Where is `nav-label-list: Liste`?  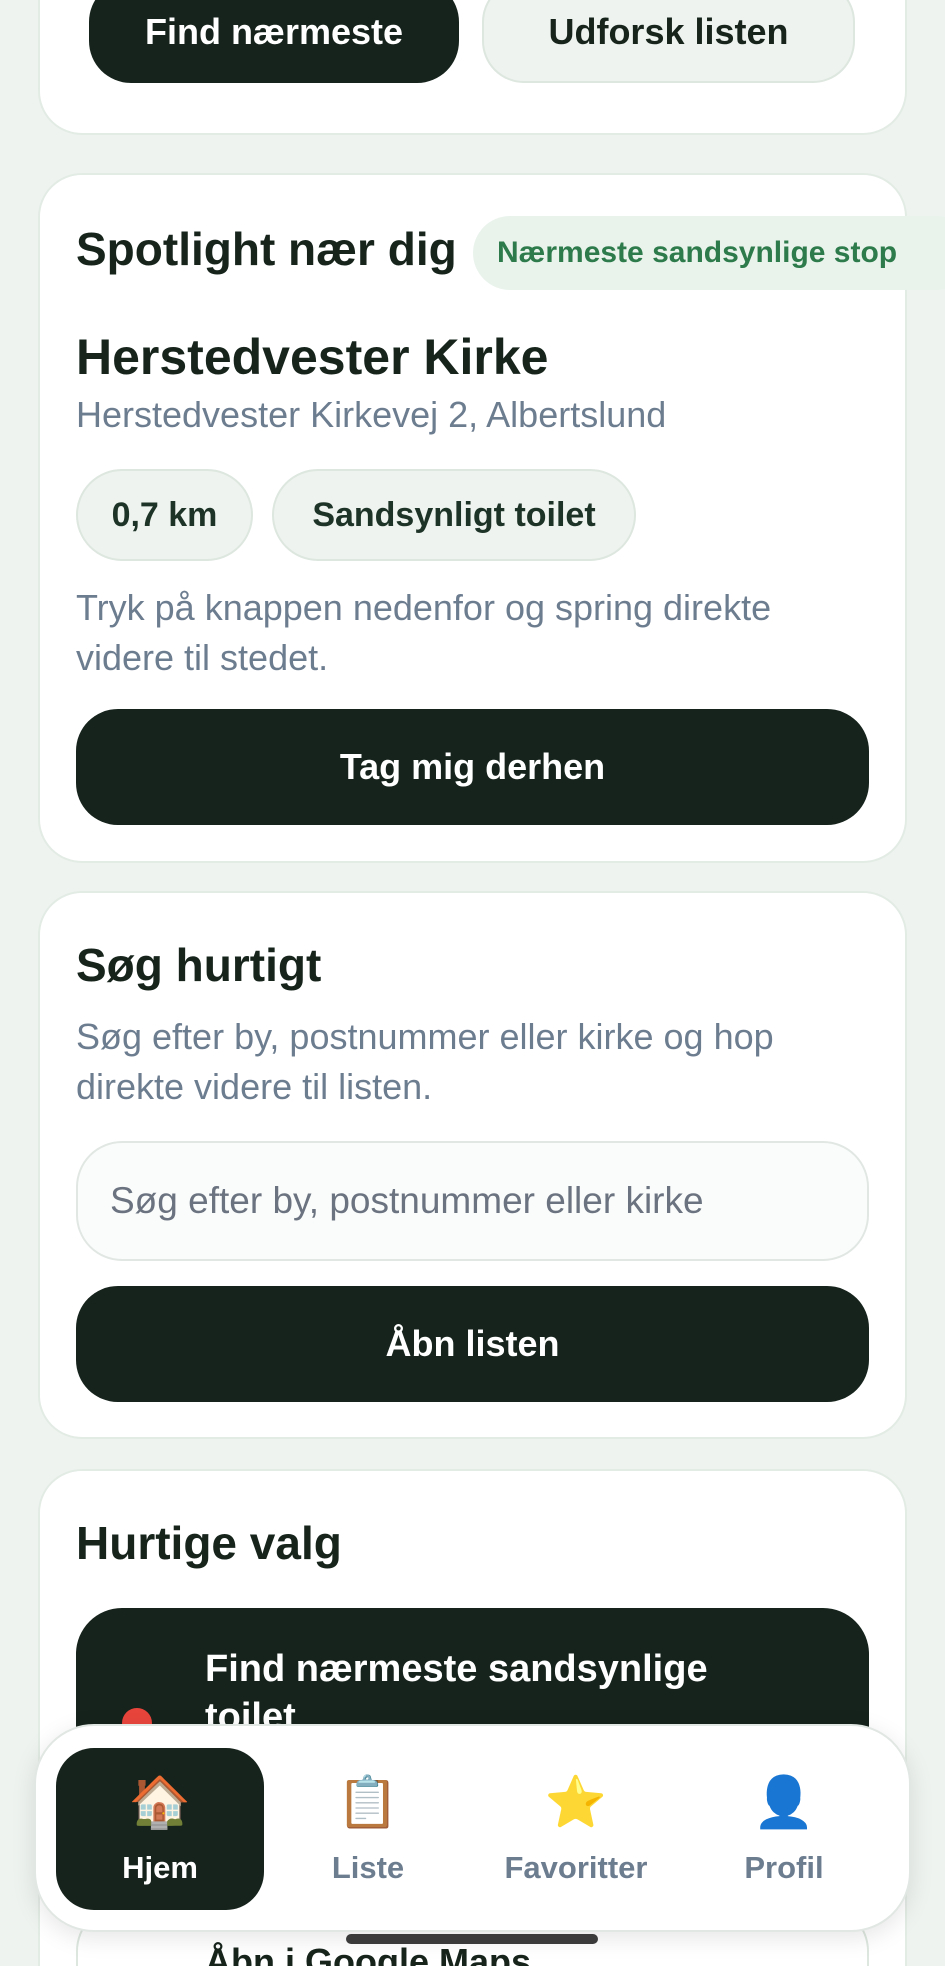 nav-label-list: Liste is located at coordinates (368, 1867).